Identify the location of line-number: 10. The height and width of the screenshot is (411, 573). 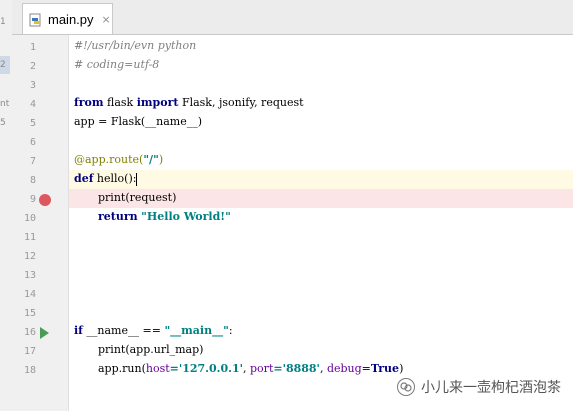
(29, 218).